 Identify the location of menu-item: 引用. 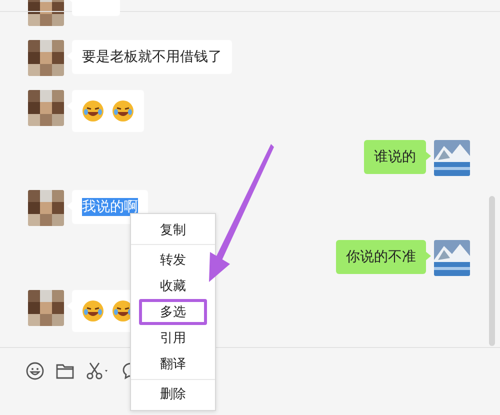
(173, 338).